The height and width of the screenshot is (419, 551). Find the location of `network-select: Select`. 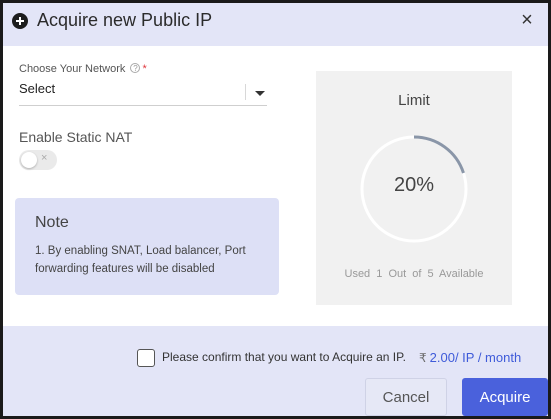

network-select: Select is located at coordinates (143, 92).